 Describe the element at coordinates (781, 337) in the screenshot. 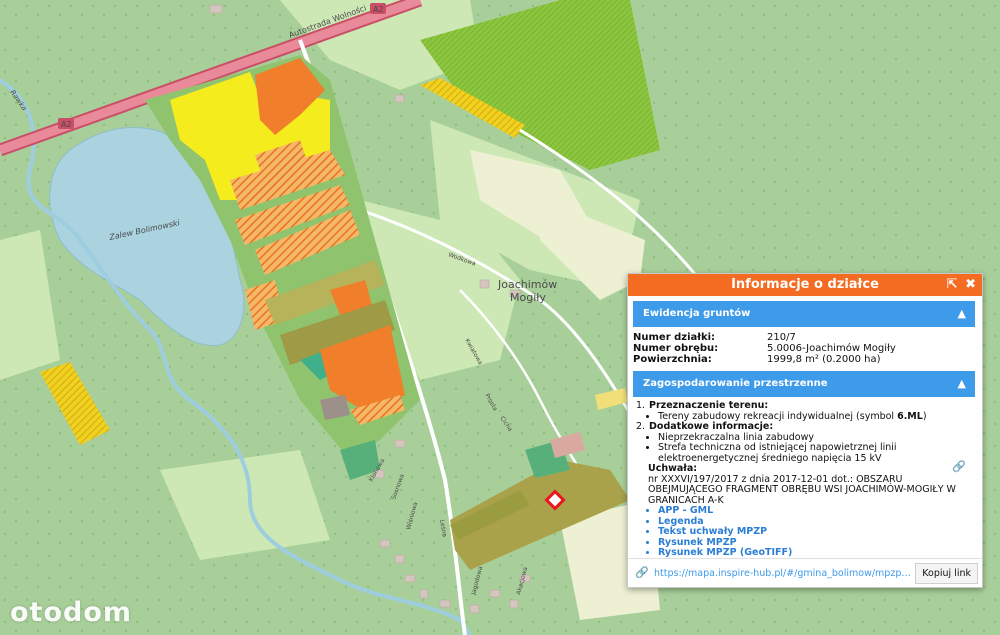

I see `field-value: 210/7` at that location.